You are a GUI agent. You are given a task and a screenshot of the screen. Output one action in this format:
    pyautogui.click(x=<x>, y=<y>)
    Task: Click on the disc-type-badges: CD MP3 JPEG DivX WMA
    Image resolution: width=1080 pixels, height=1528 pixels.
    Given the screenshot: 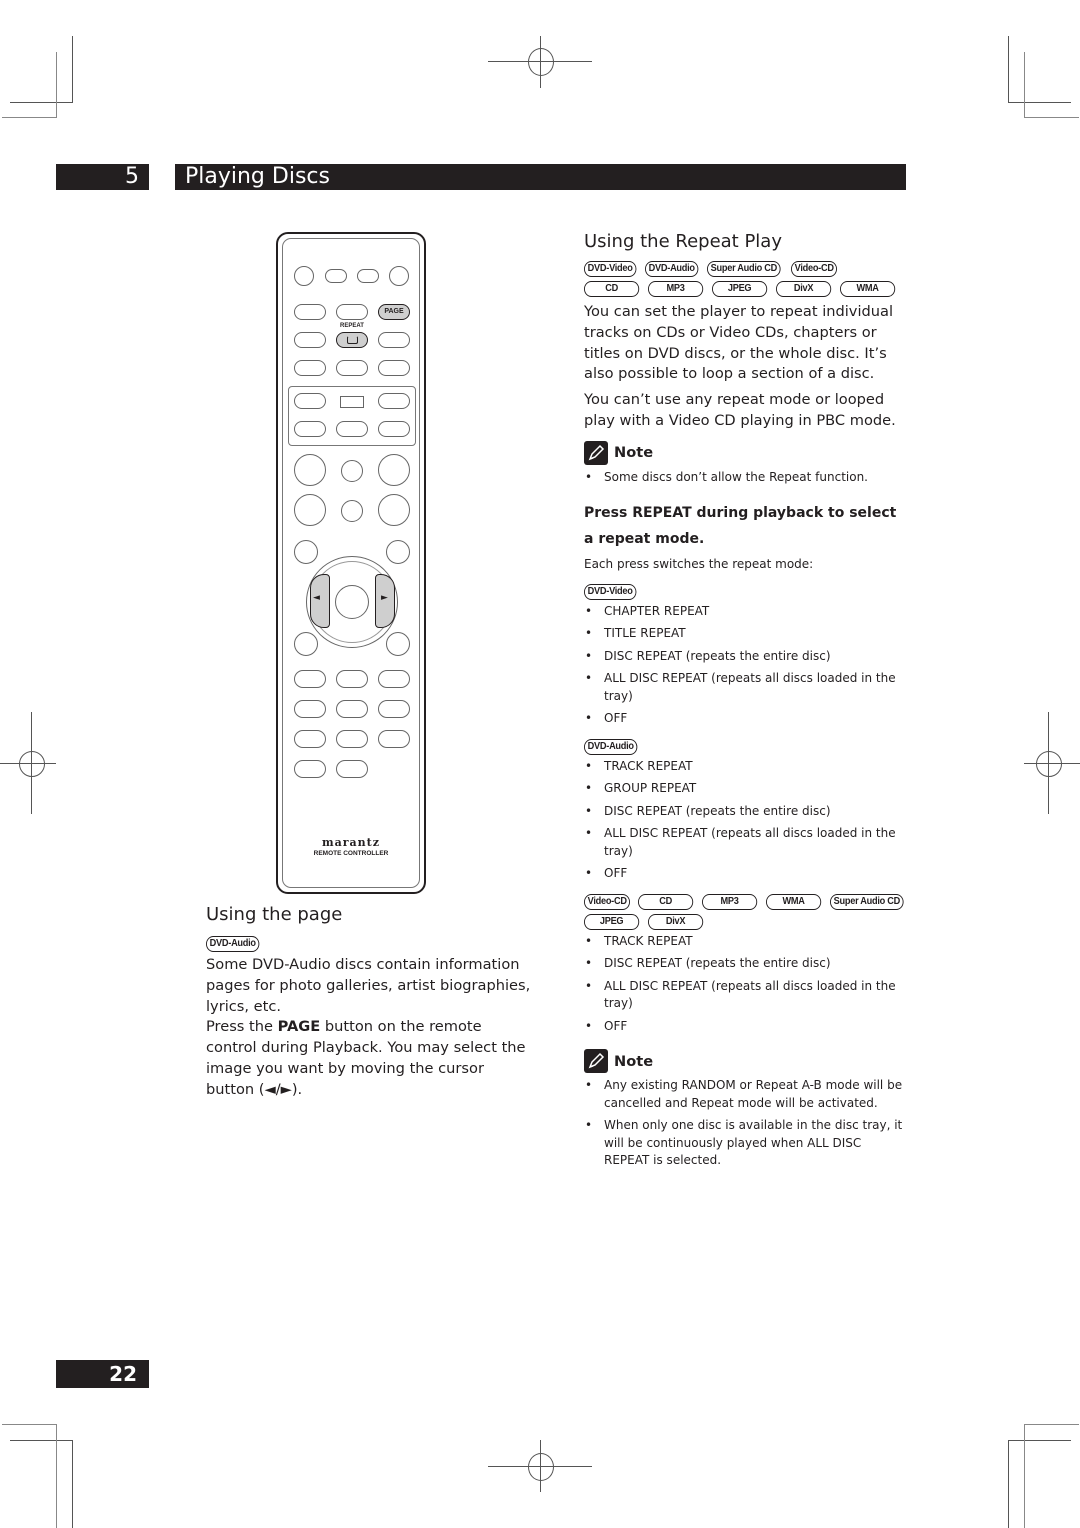 What is the action you would take?
    pyautogui.click(x=746, y=286)
    